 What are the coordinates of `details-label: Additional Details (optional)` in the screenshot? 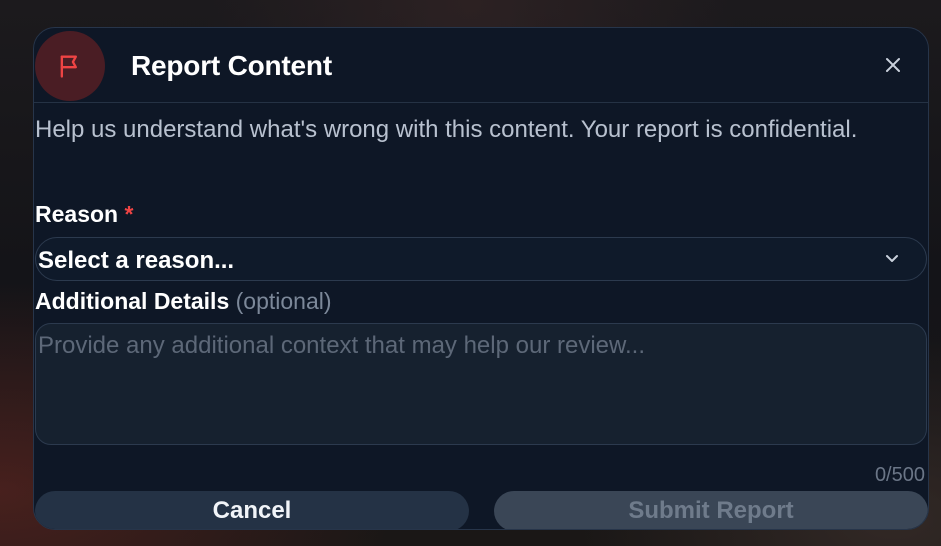 It's located at (183, 301).